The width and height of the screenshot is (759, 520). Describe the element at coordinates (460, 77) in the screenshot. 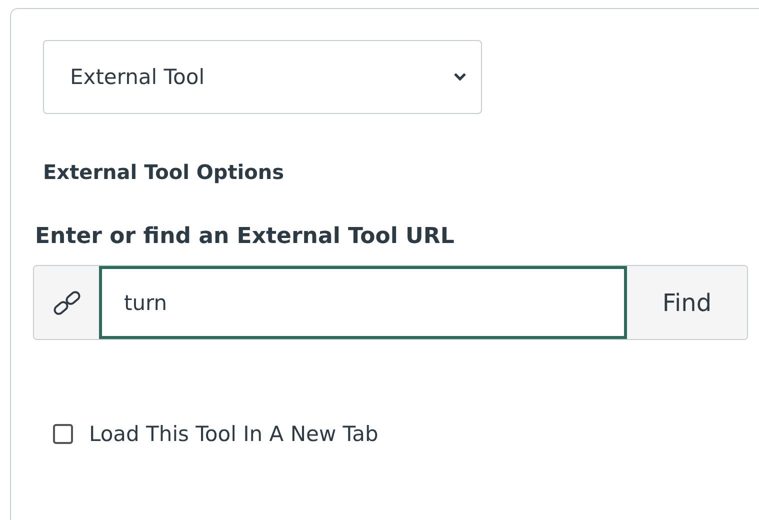

I see `chevron-down-icon` at that location.